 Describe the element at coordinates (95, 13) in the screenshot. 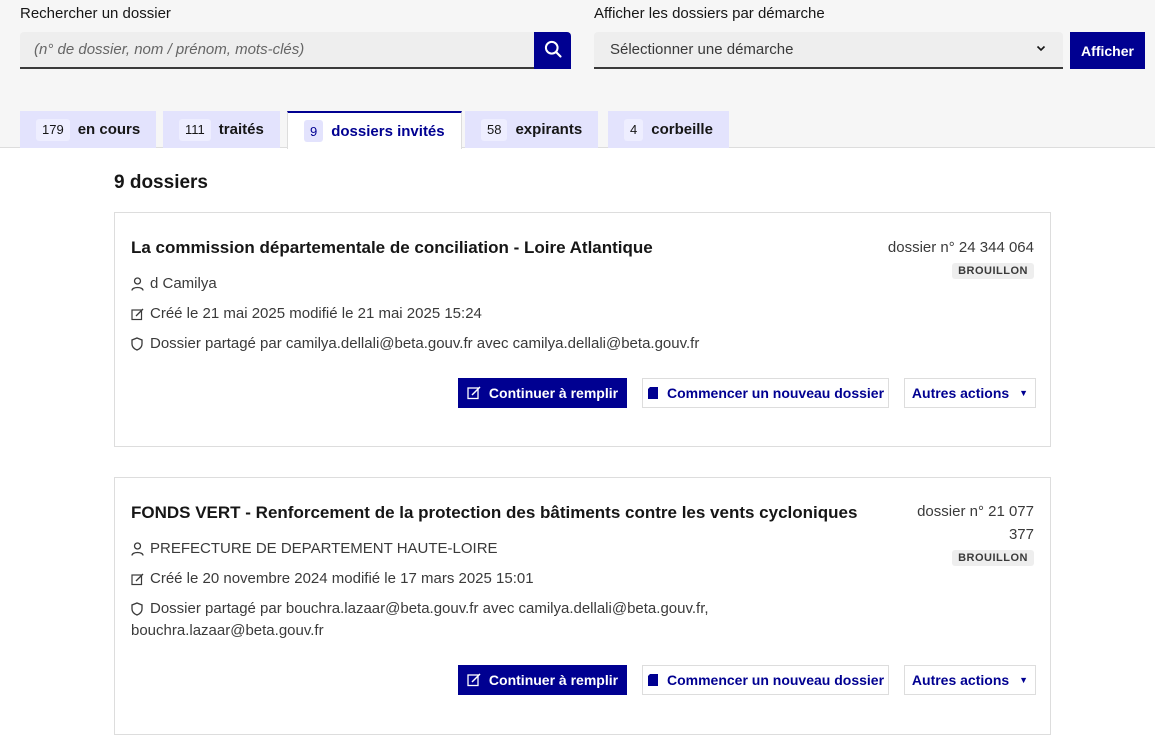

I see `search-label: Rechercher un dossier` at that location.